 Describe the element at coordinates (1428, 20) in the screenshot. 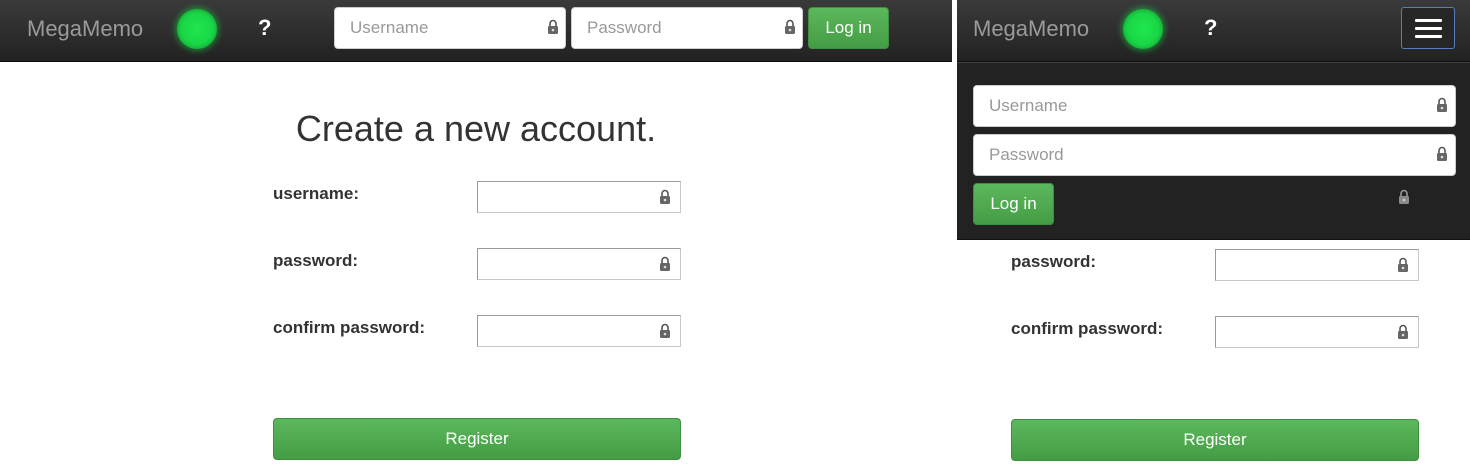

I see `menu-icon` at that location.